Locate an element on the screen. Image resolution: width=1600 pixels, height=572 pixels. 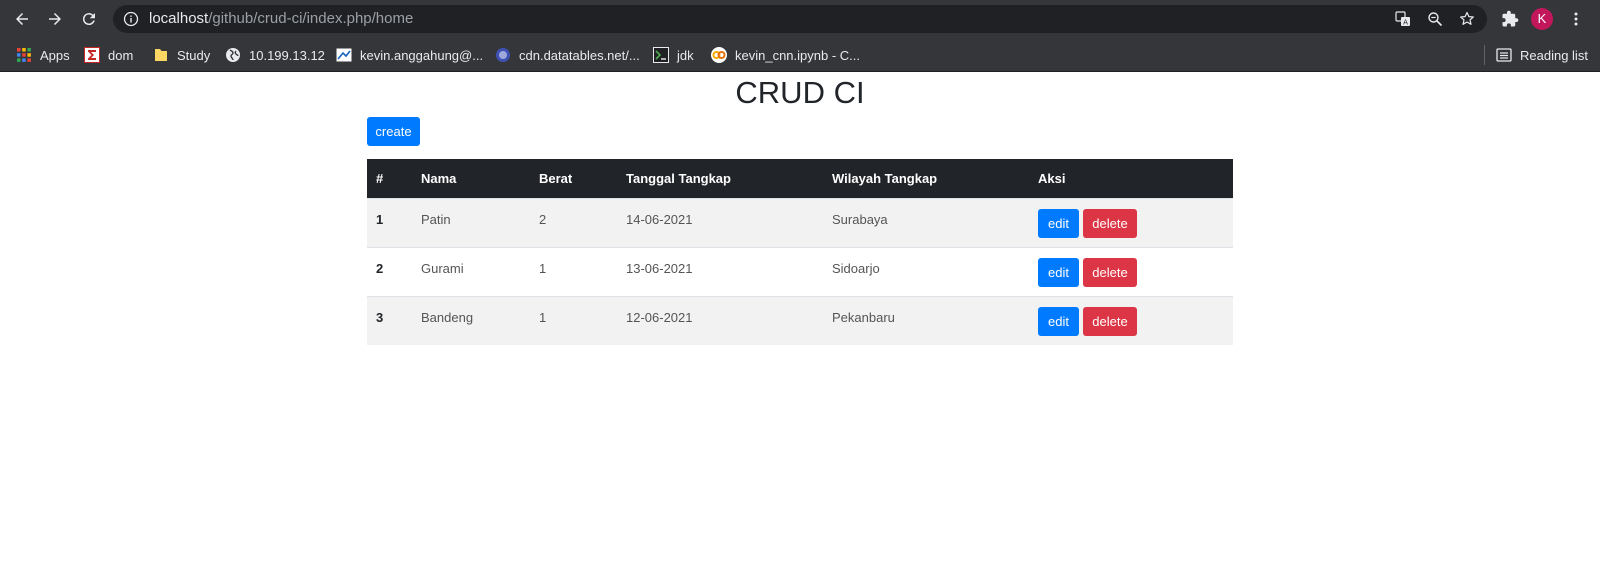
create-button: create is located at coordinates (393, 131).